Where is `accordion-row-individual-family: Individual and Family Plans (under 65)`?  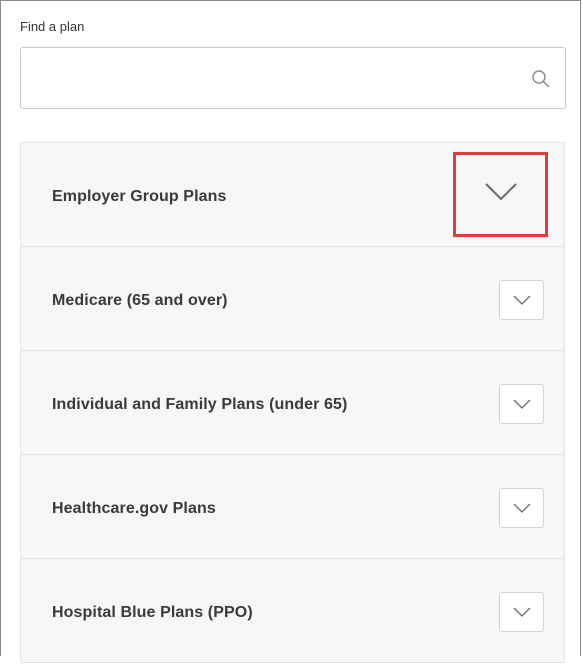 accordion-row-individual-family: Individual and Family Plans (under 65) is located at coordinates (292, 403).